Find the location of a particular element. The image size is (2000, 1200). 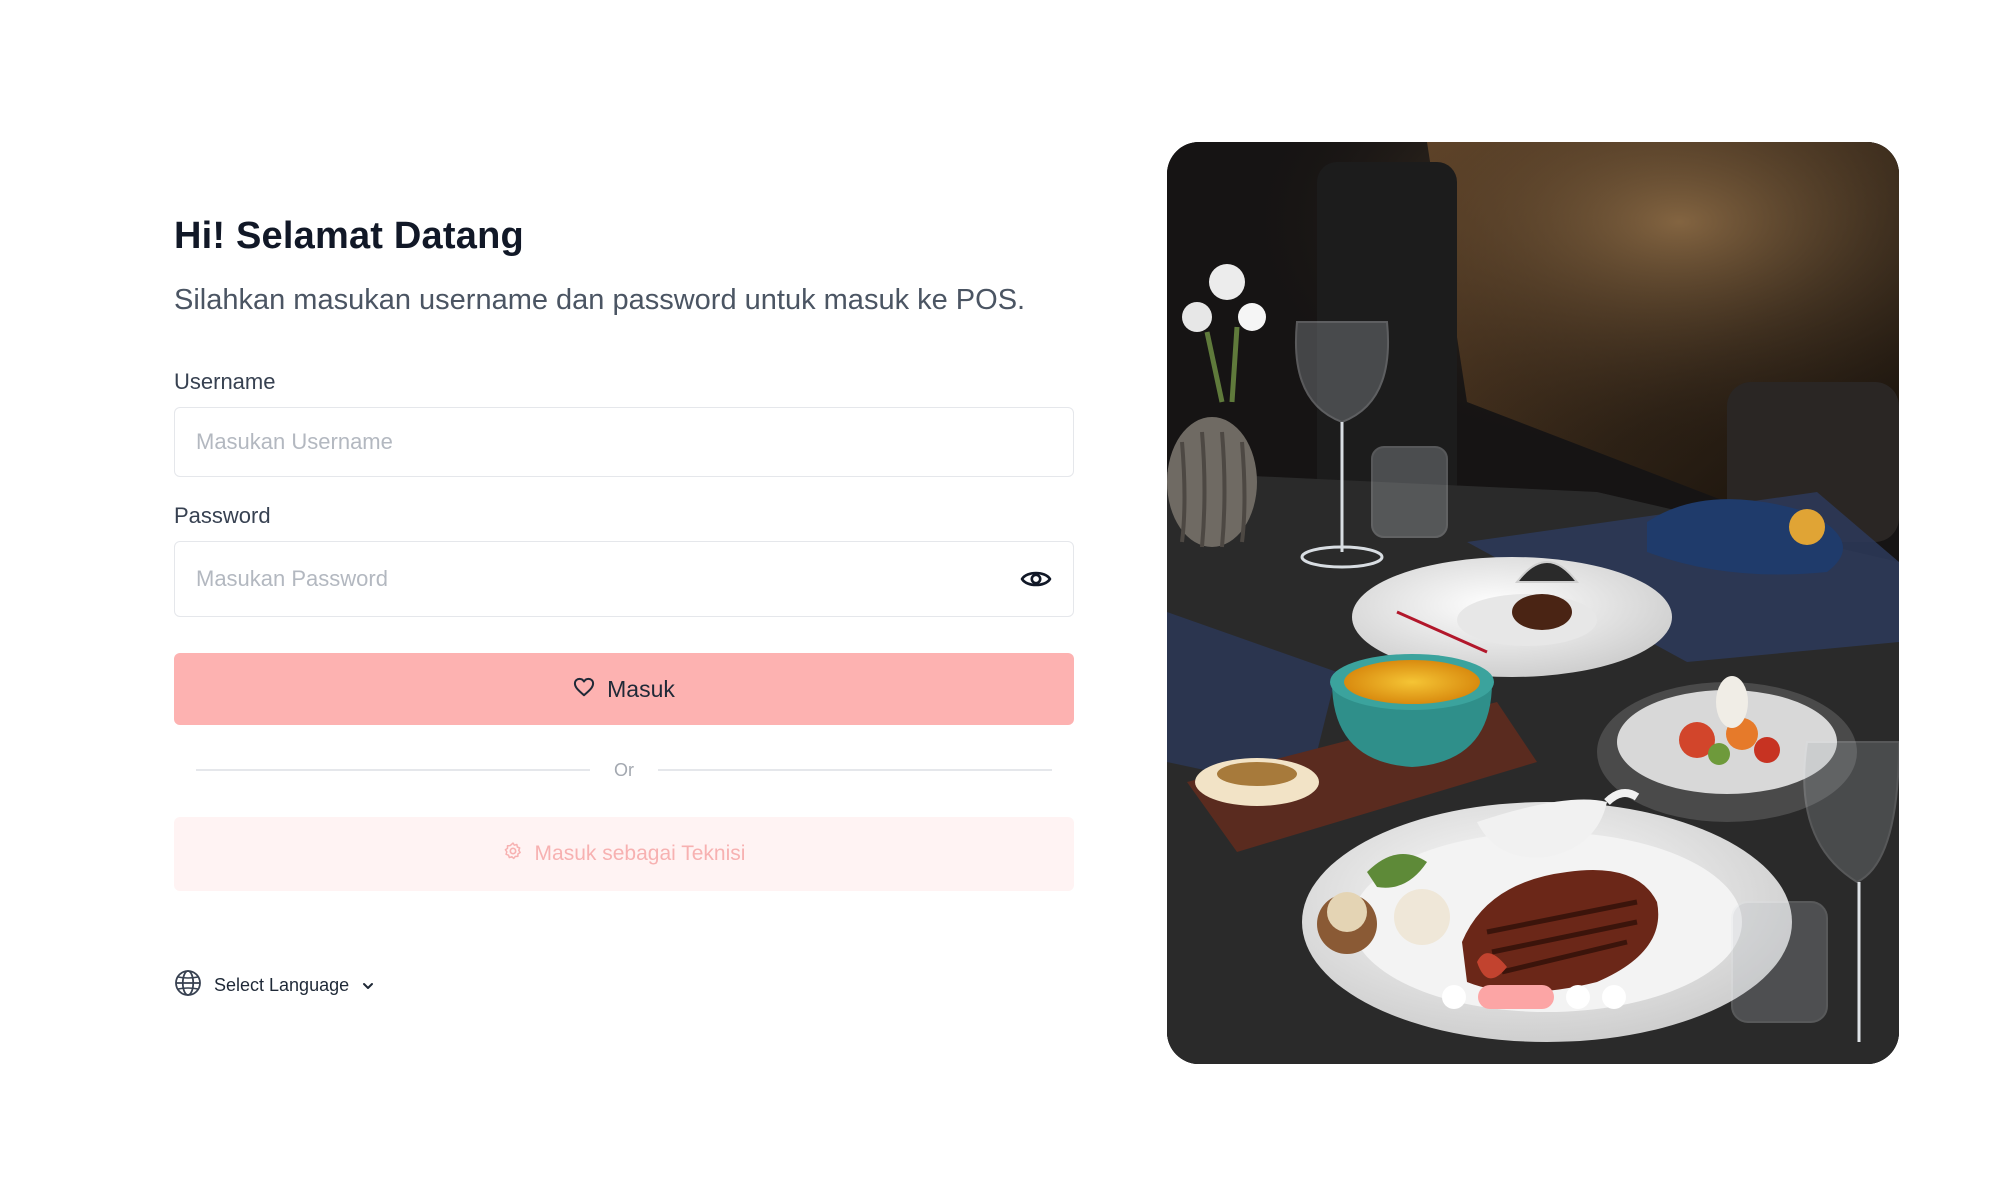

technician-login-button: Masuk sebagai Teknisi is located at coordinates (624, 854).